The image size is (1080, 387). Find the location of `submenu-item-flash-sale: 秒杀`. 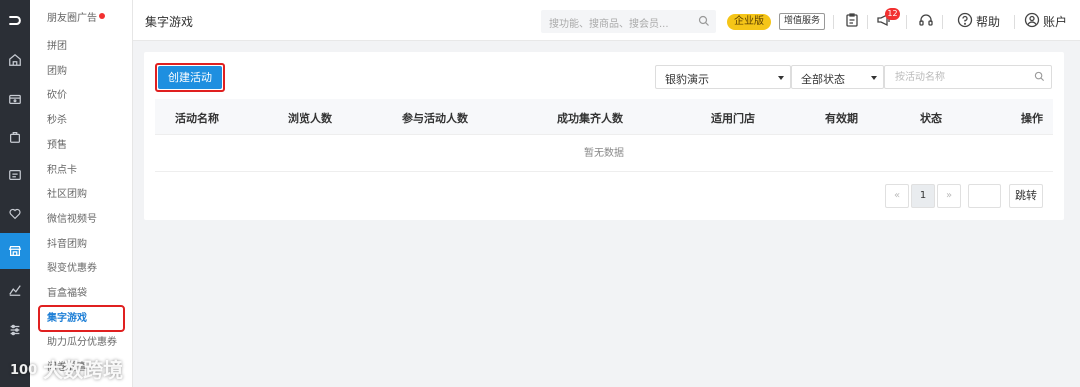

submenu-item-flash-sale: 秒杀 is located at coordinates (57, 121).